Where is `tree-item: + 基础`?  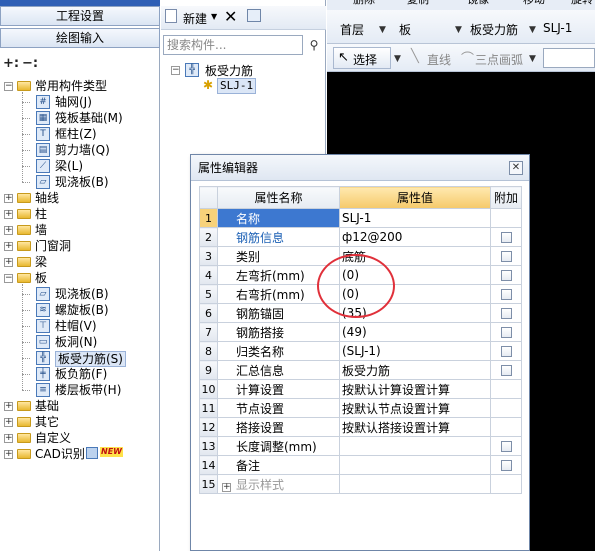
tree-item: + 基础 is located at coordinates (80, 406).